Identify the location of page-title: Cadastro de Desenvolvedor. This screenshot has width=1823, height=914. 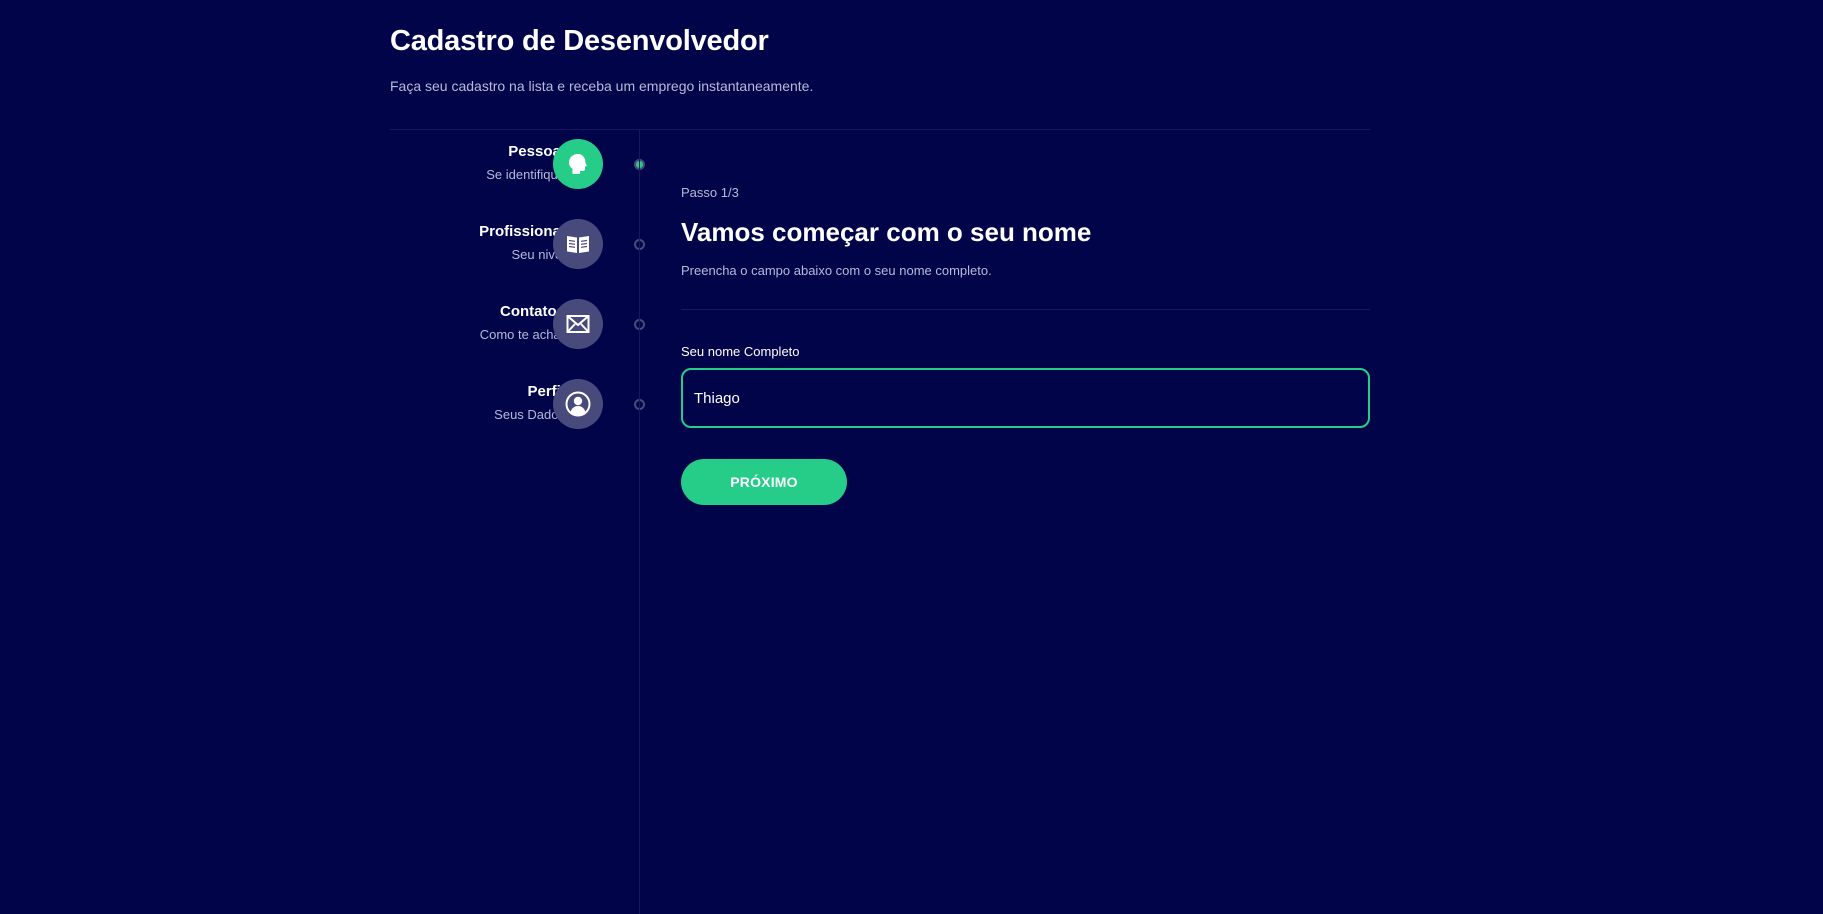
(579, 41).